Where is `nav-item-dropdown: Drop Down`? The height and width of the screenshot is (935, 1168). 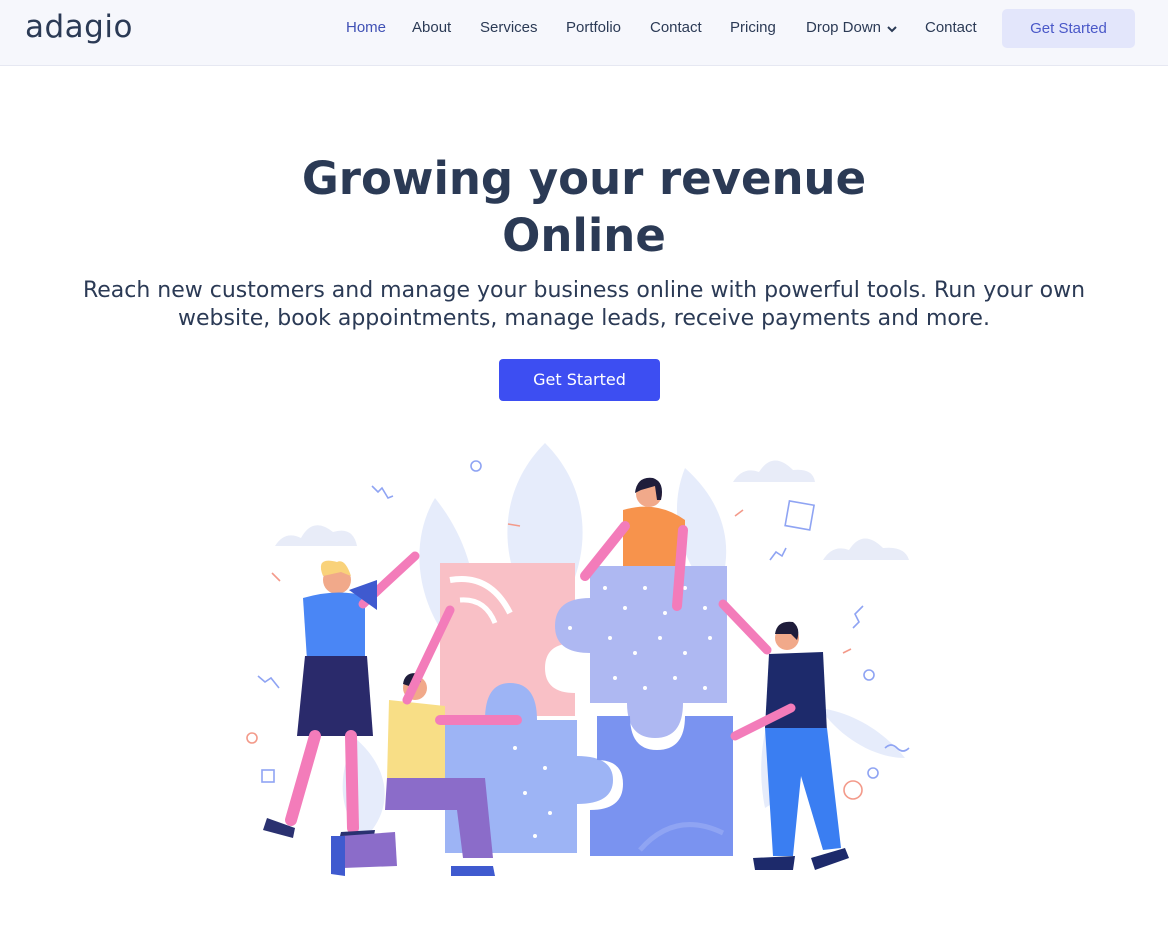 nav-item-dropdown: Drop Down is located at coordinates (851, 28).